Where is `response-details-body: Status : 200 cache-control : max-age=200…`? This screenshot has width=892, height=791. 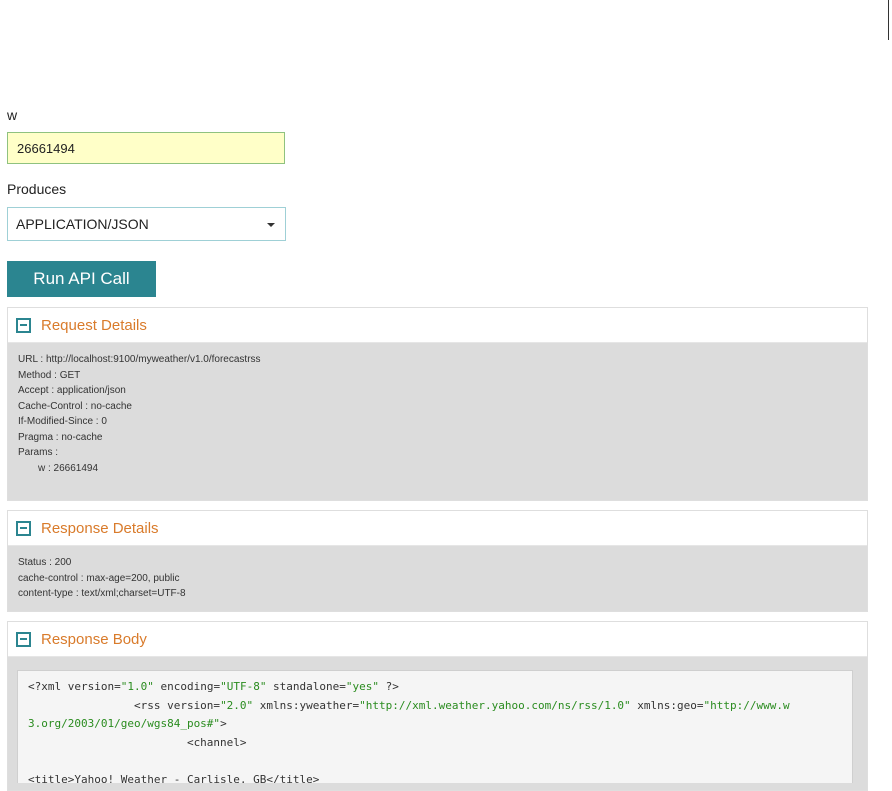
response-details-body: Status : 200 cache-control : max-age=200… is located at coordinates (437, 578).